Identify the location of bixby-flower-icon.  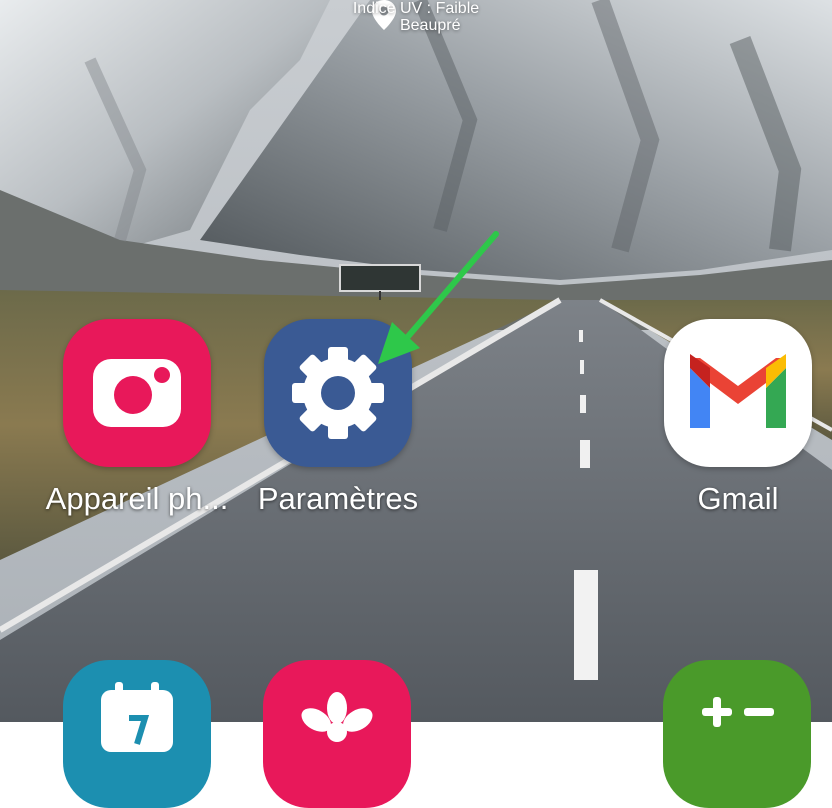
(337, 717).